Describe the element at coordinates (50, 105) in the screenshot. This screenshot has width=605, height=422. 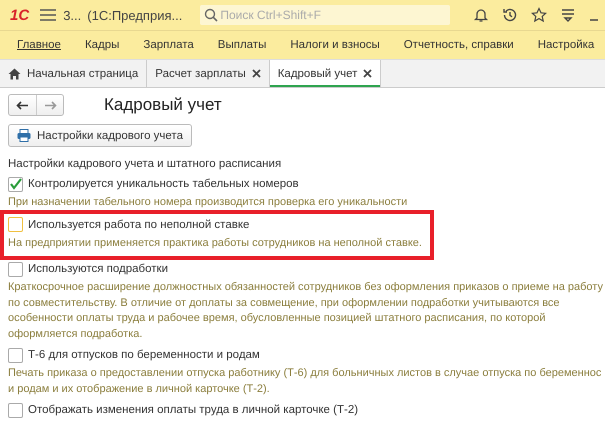
I see `right-arrow-icon` at that location.